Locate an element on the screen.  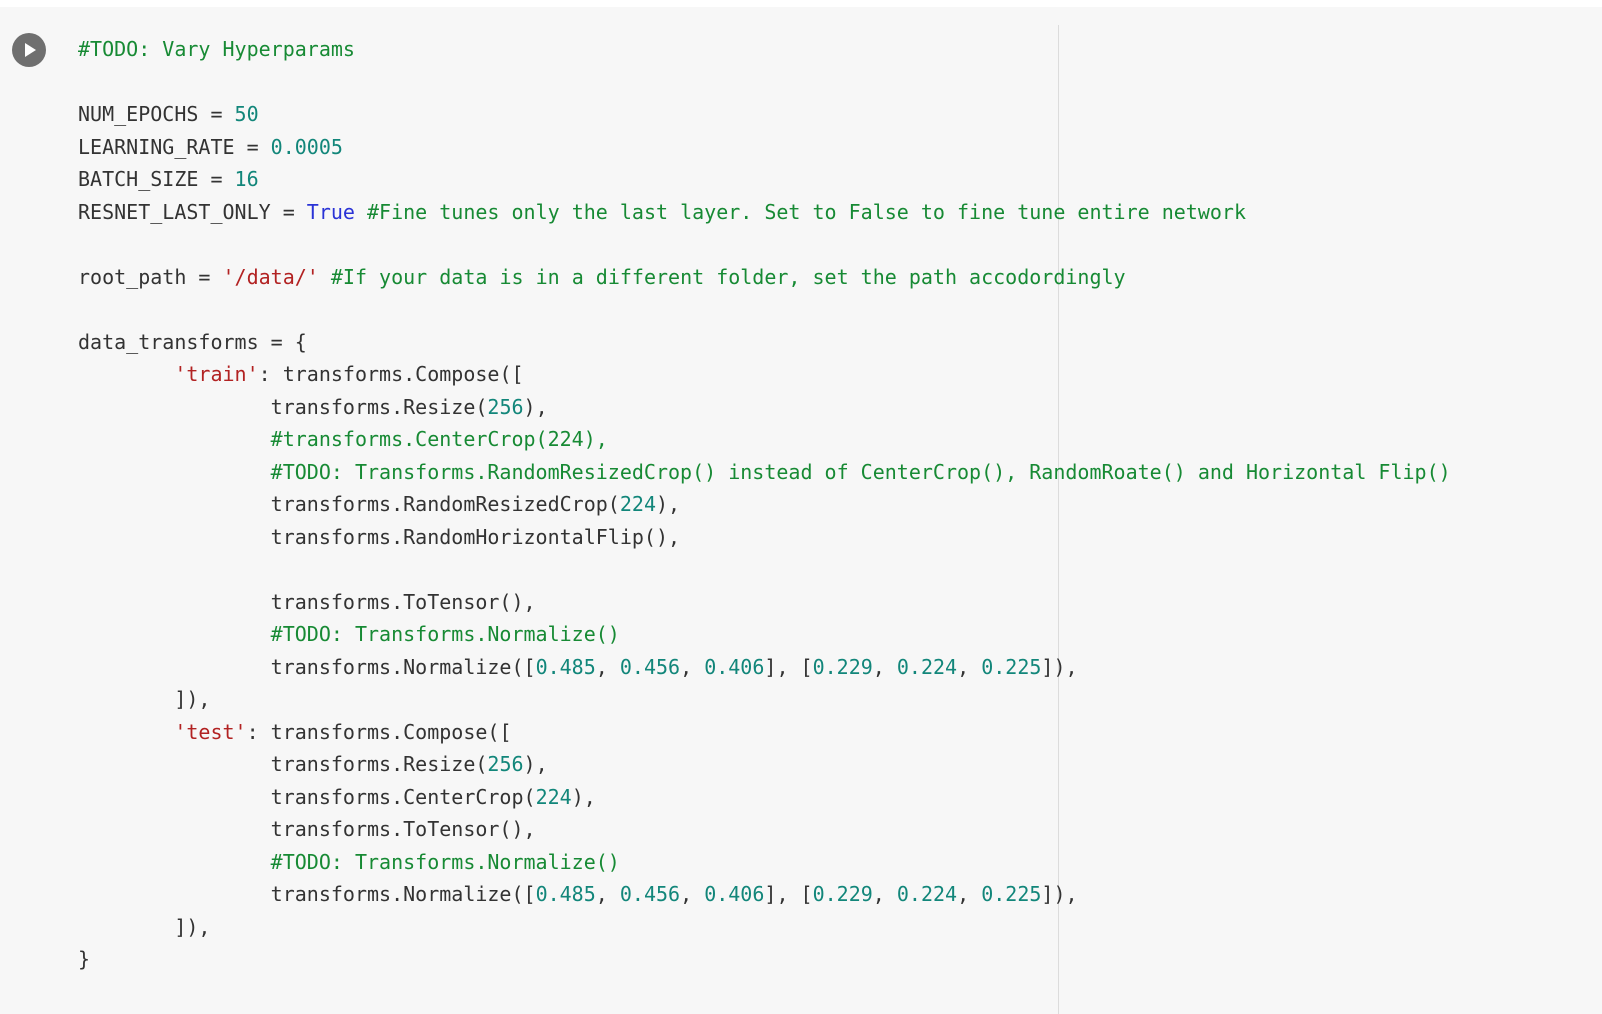
code-line: NUM_EPOCHS = 50 is located at coordinates (168, 114).